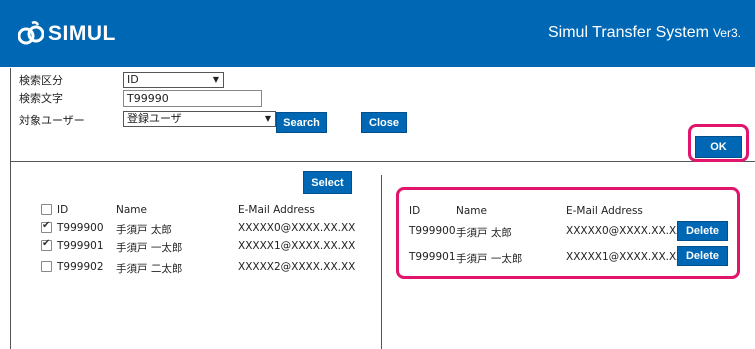 This screenshot has height=349, width=755. What do you see at coordinates (471, 211) in the screenshot?
I see `right-col-name: Name` at bounding box center [471, 211].